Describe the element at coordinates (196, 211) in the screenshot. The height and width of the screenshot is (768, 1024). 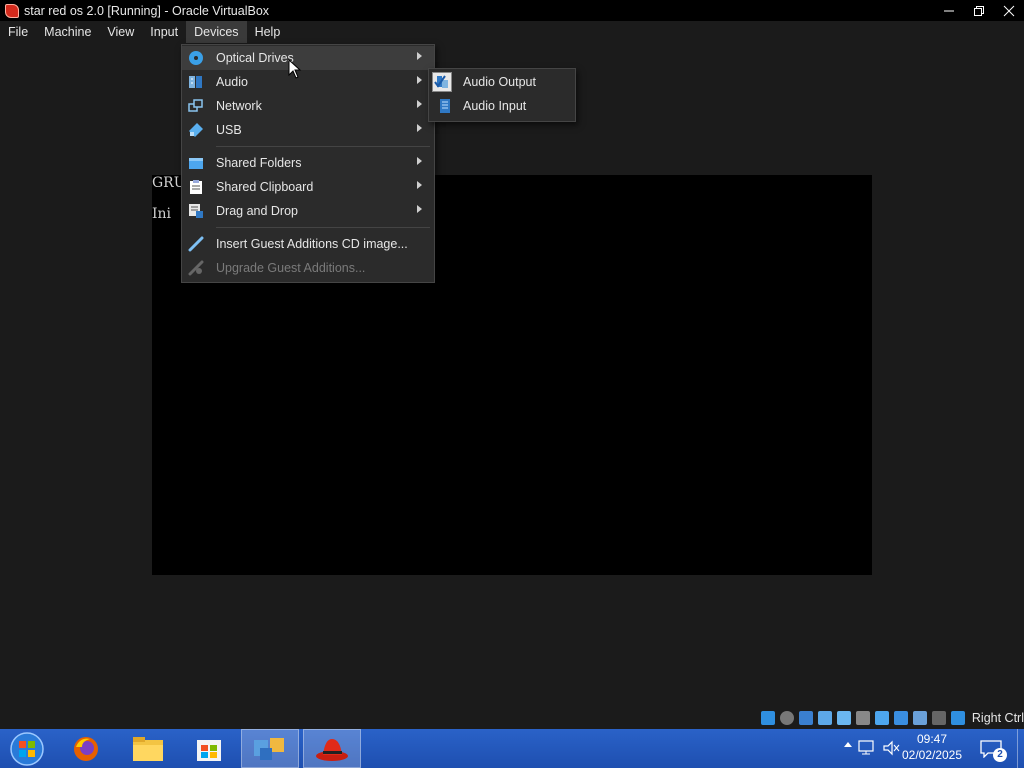
I see `drag-and-drop-icon` at that location.